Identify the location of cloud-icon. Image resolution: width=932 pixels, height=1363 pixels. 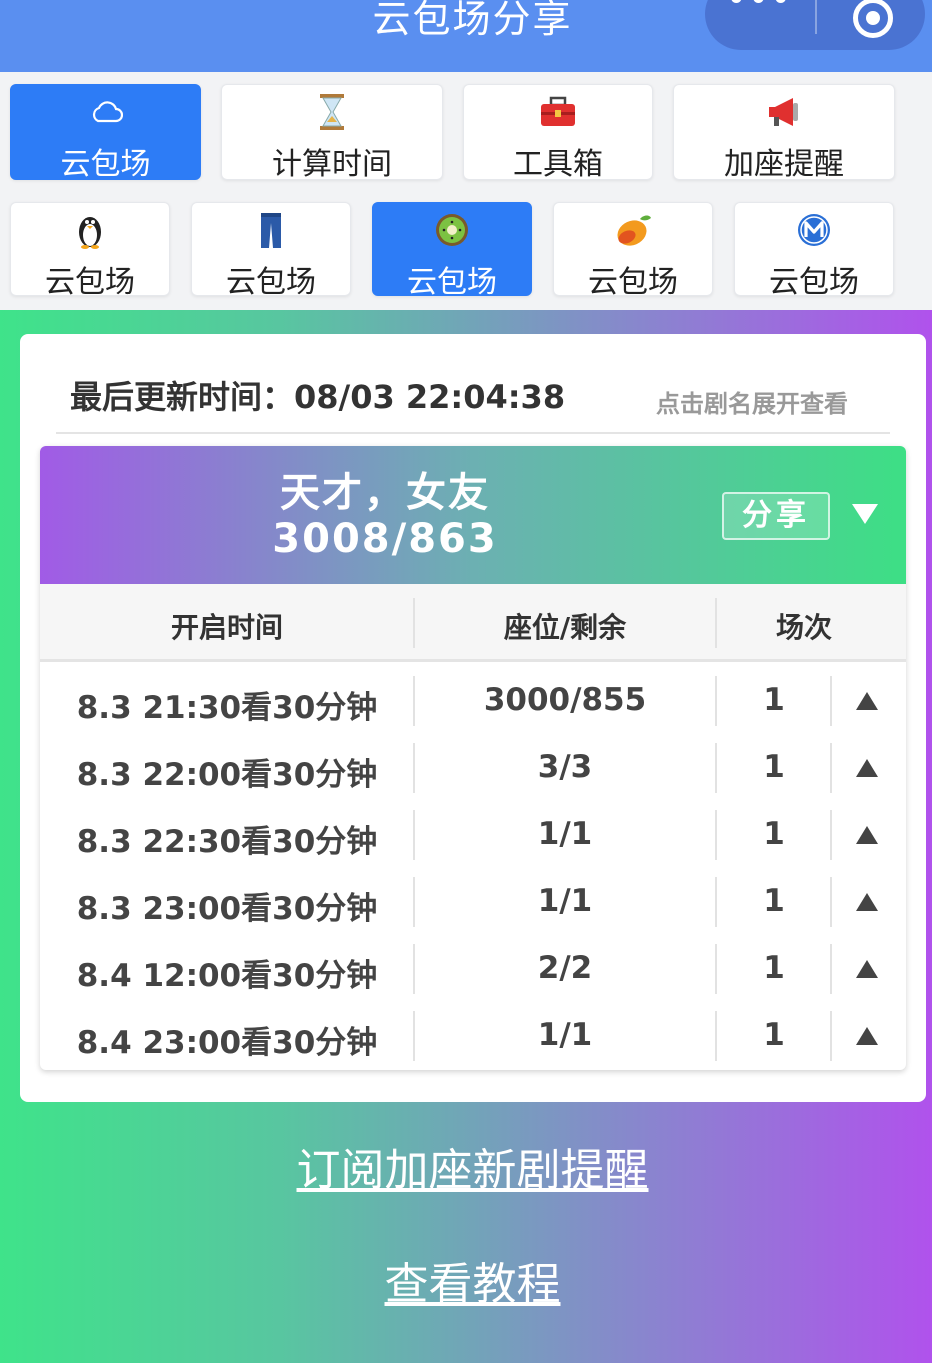
(105, 112).